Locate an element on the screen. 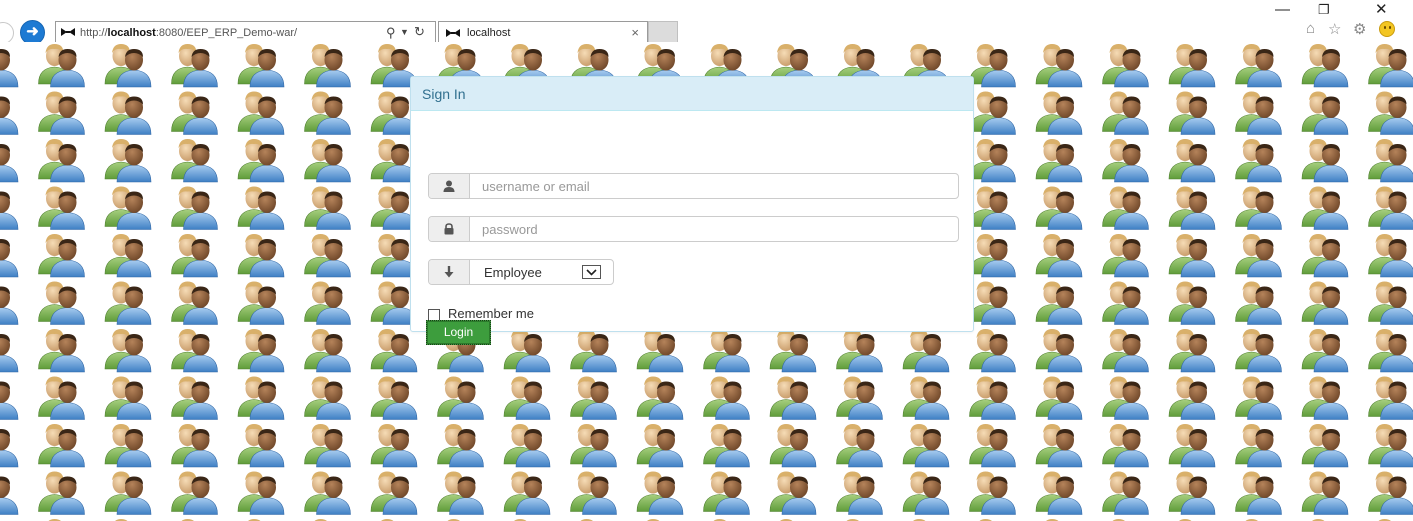 The image size is (1413, 521). smiley-icon is located at coordinates (1387, 29).